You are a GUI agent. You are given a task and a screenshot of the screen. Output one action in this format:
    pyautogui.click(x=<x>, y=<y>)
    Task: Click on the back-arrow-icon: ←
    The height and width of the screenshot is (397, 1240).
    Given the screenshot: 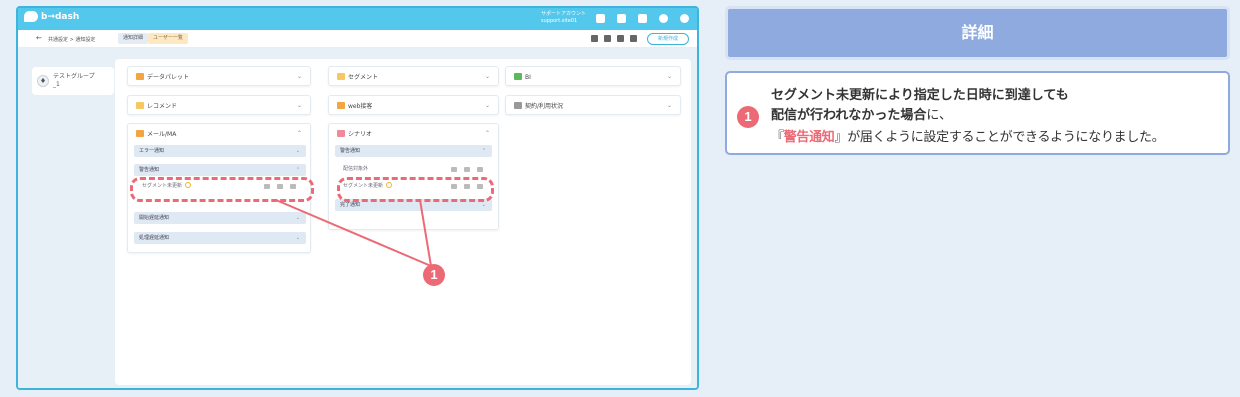 What is the action you would take?
    pyautogui.click(x=39, y=38)
    